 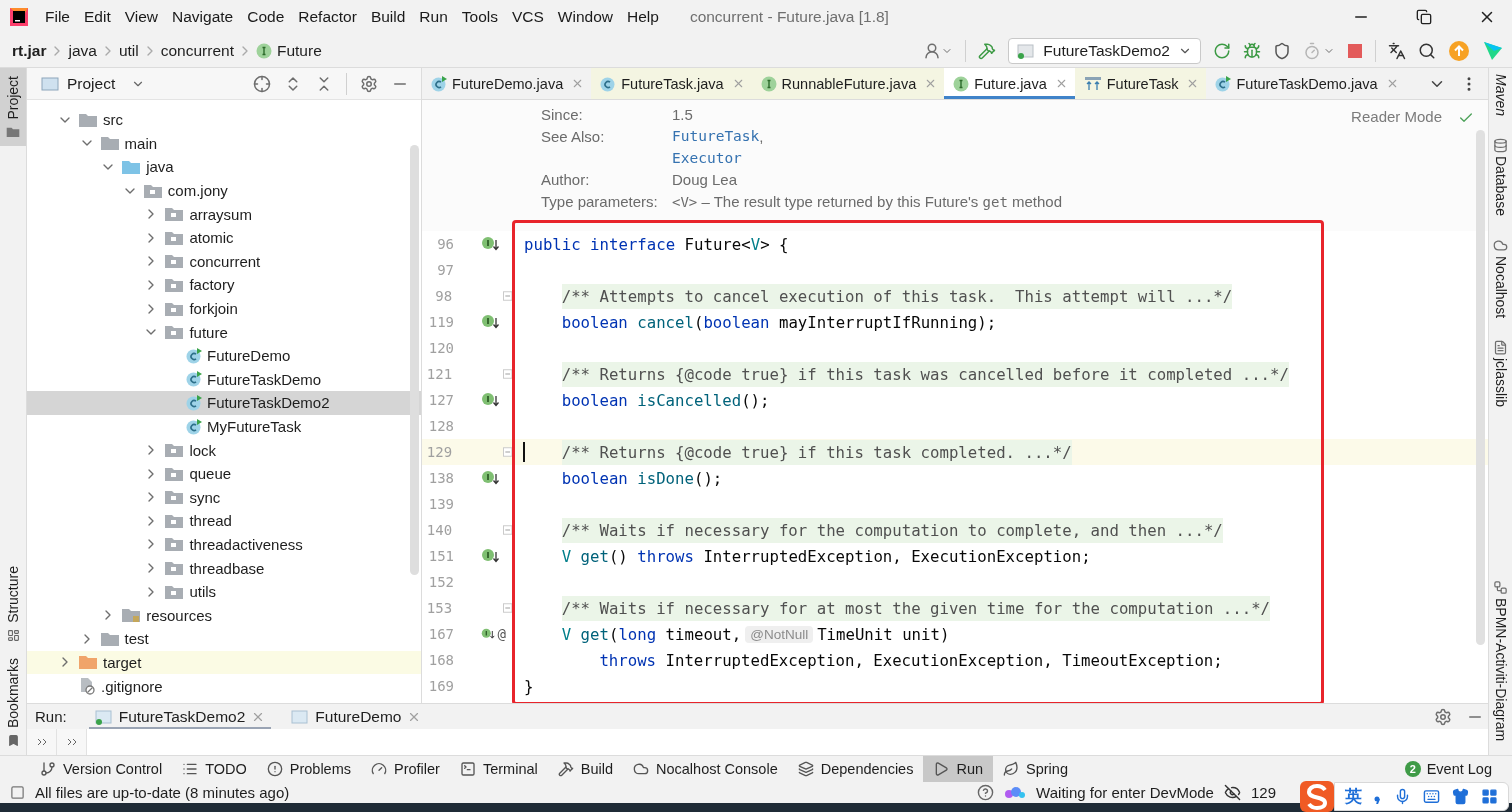 I want to click on tree-item: FutureTaskDemo2, so click(x=224, y=403).